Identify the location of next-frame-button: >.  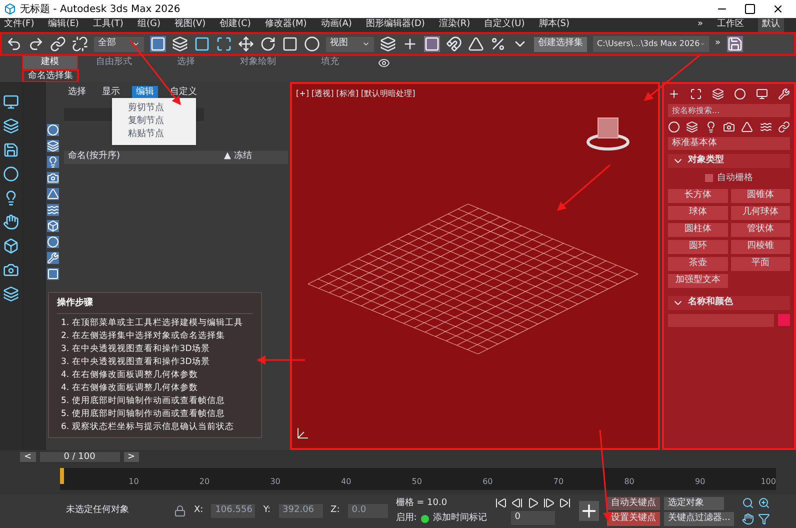
(132, 457).